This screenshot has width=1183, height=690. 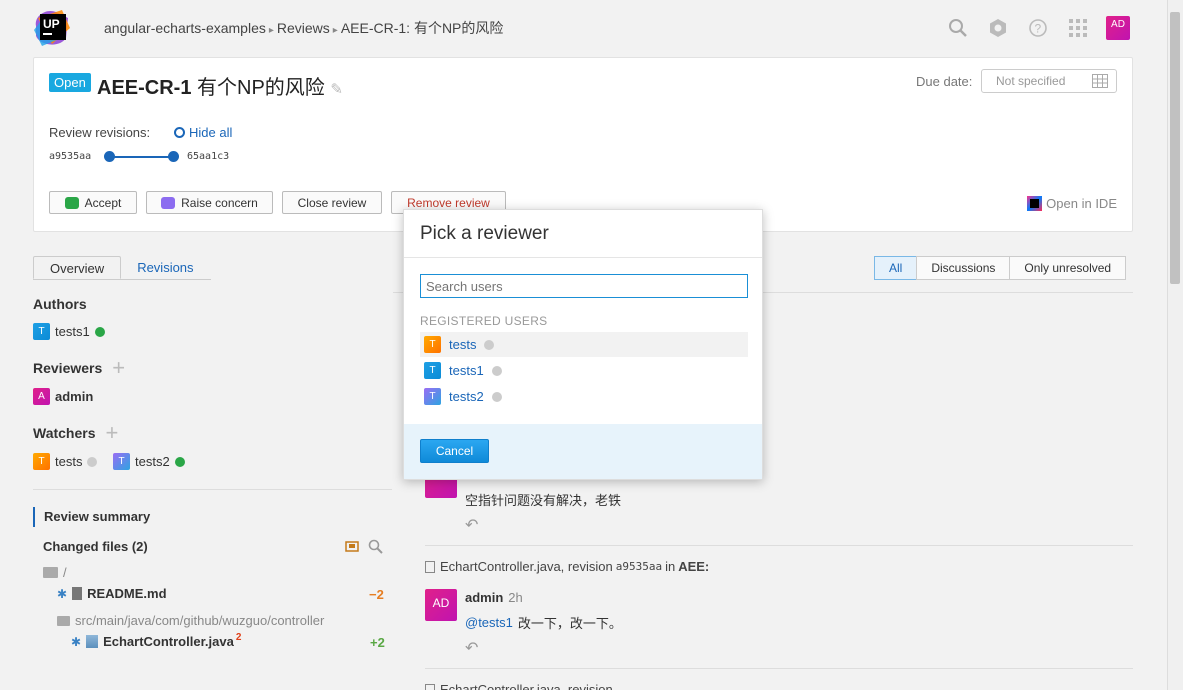 What do you see at coordinates (1175, 148) in the screenshot?
I see `scrollbar-thumb` at bounding box center [1175, 148].